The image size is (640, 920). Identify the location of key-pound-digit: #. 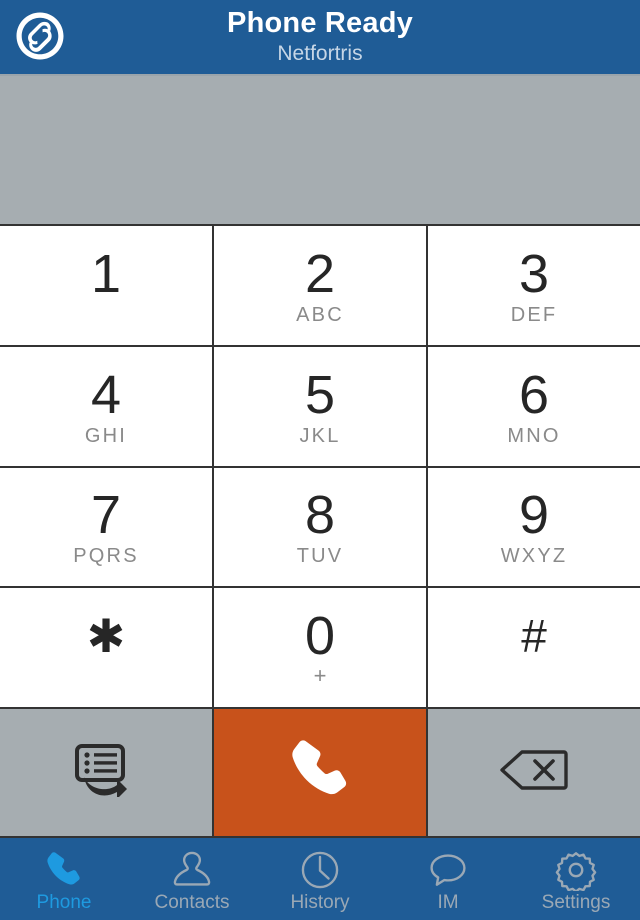
(534, 636).